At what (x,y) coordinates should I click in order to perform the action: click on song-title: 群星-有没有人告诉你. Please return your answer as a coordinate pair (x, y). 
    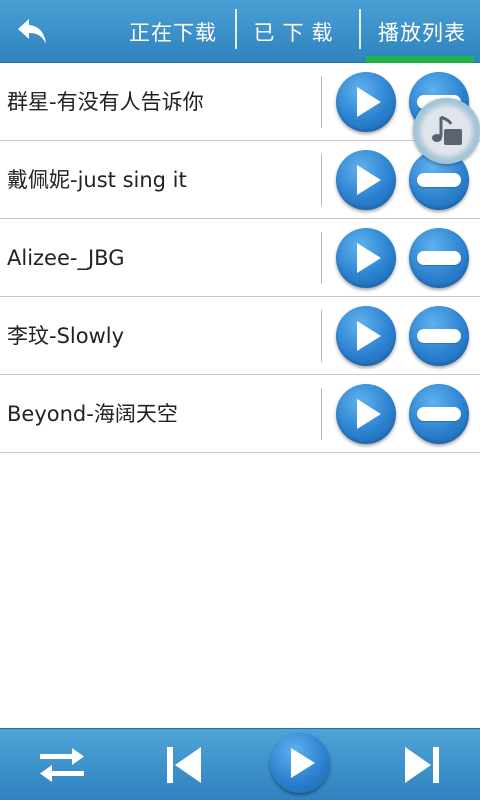
    Looking at the image, I should click on (105, 102).